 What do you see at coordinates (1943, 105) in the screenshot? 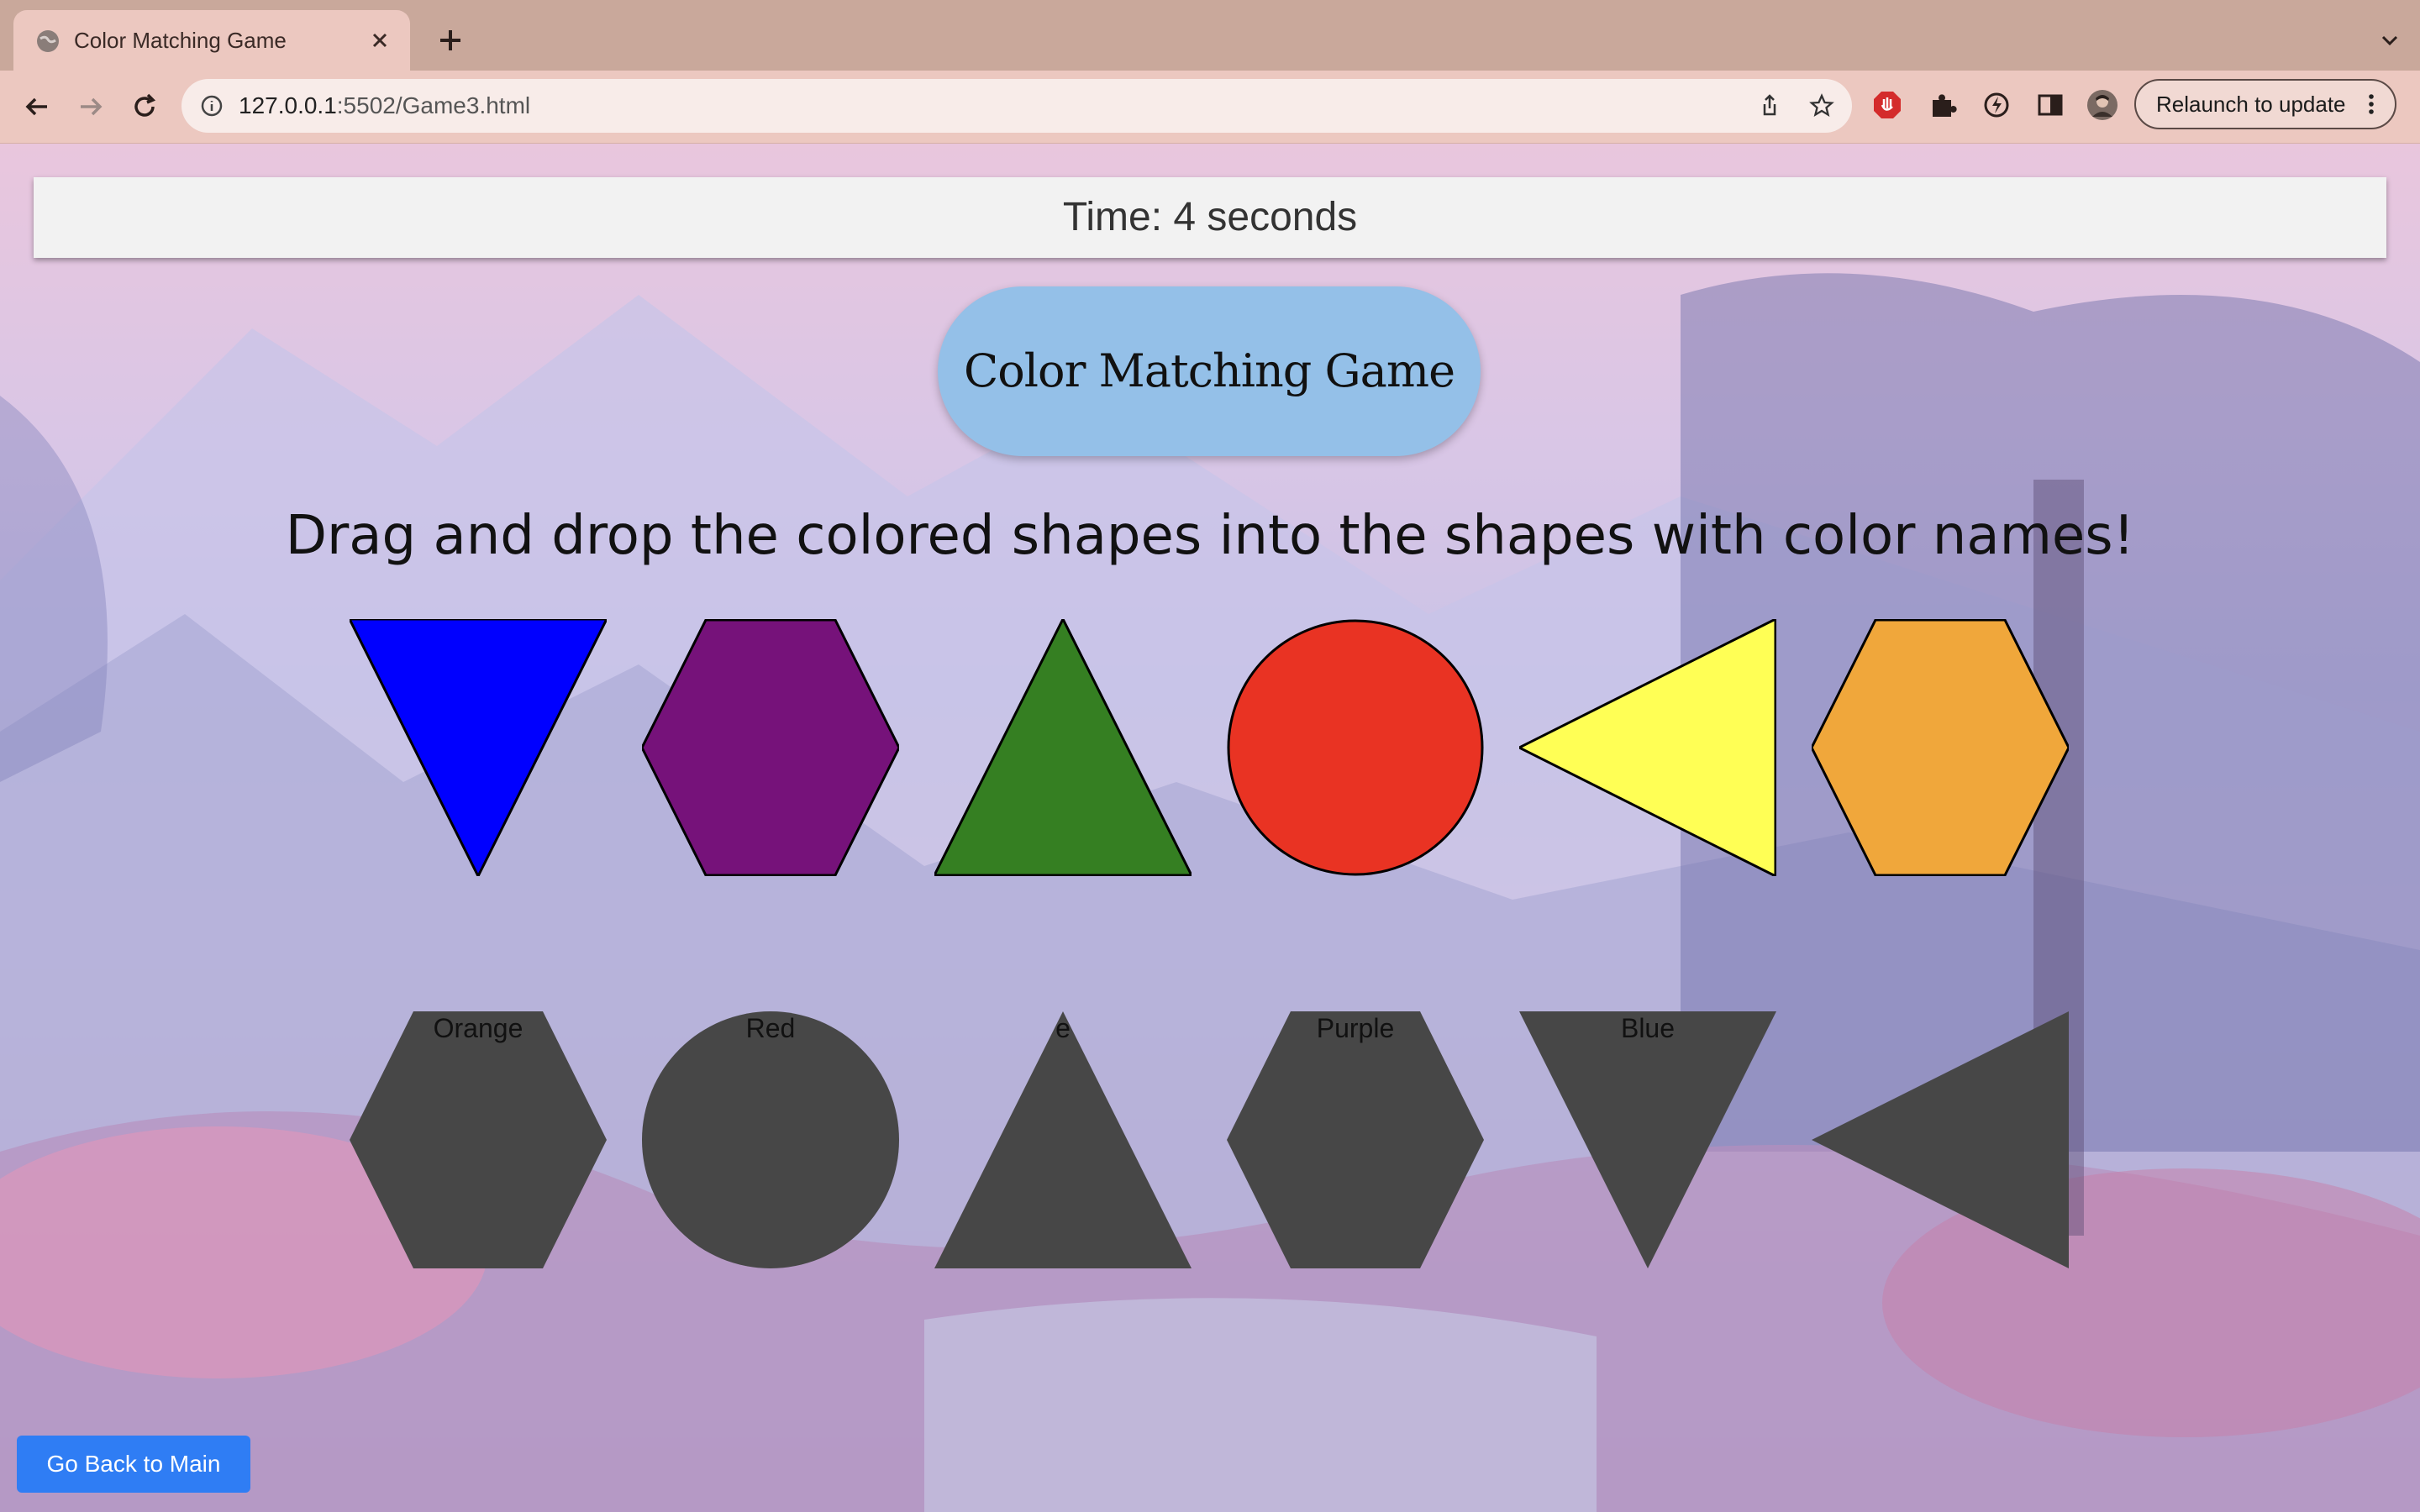
I see `extensions-puzzle-icon` at bounding box center [1943, 105].